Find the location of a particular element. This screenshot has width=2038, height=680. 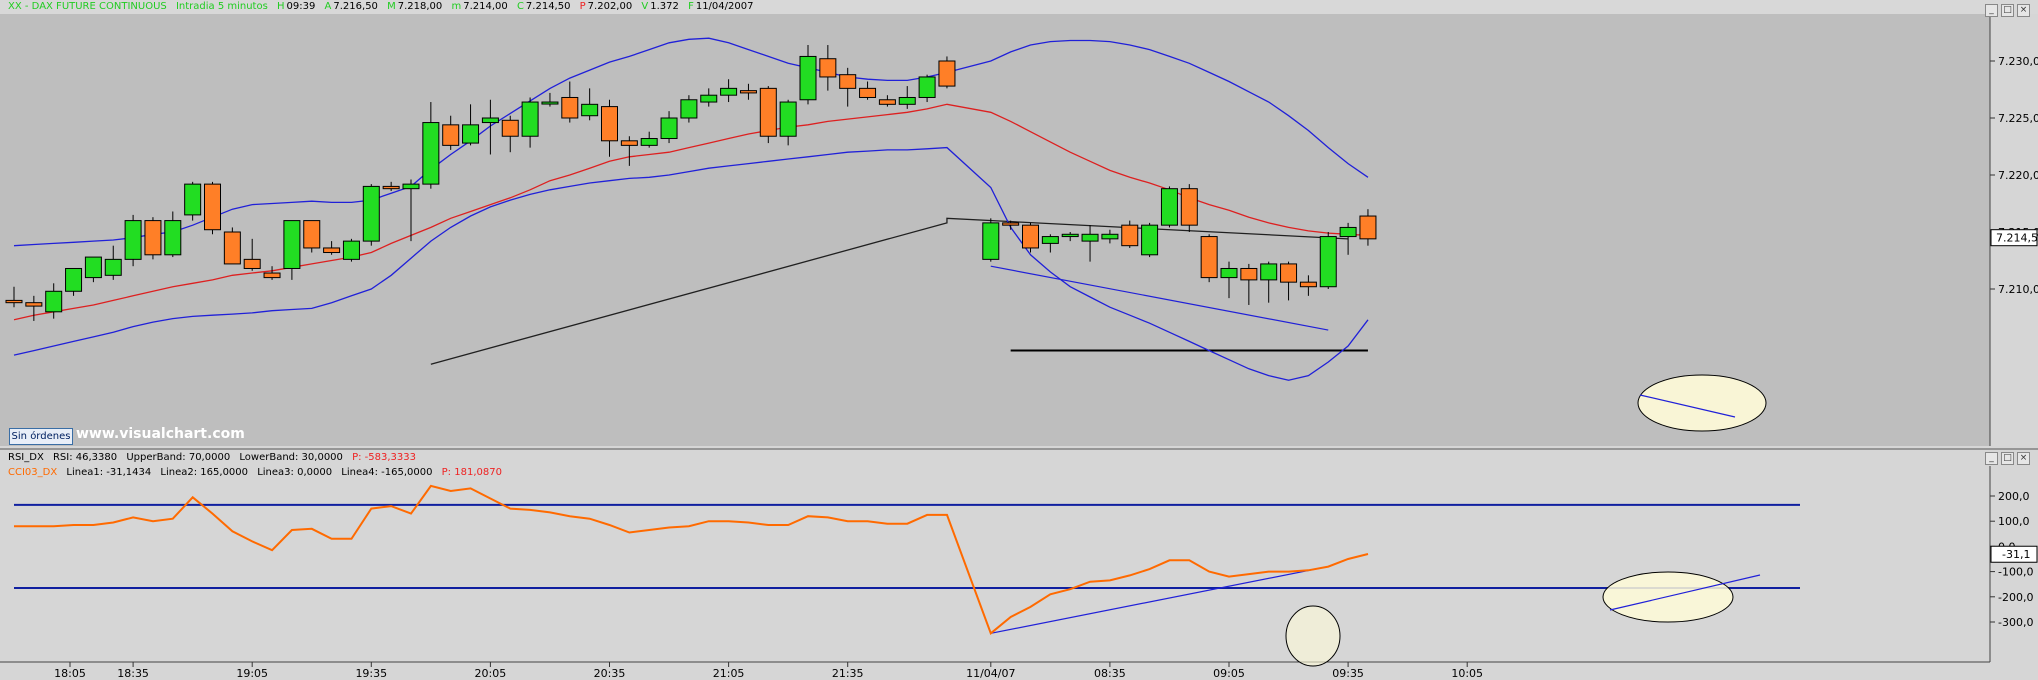

prev-key: P is located at coordinates (582, 6).